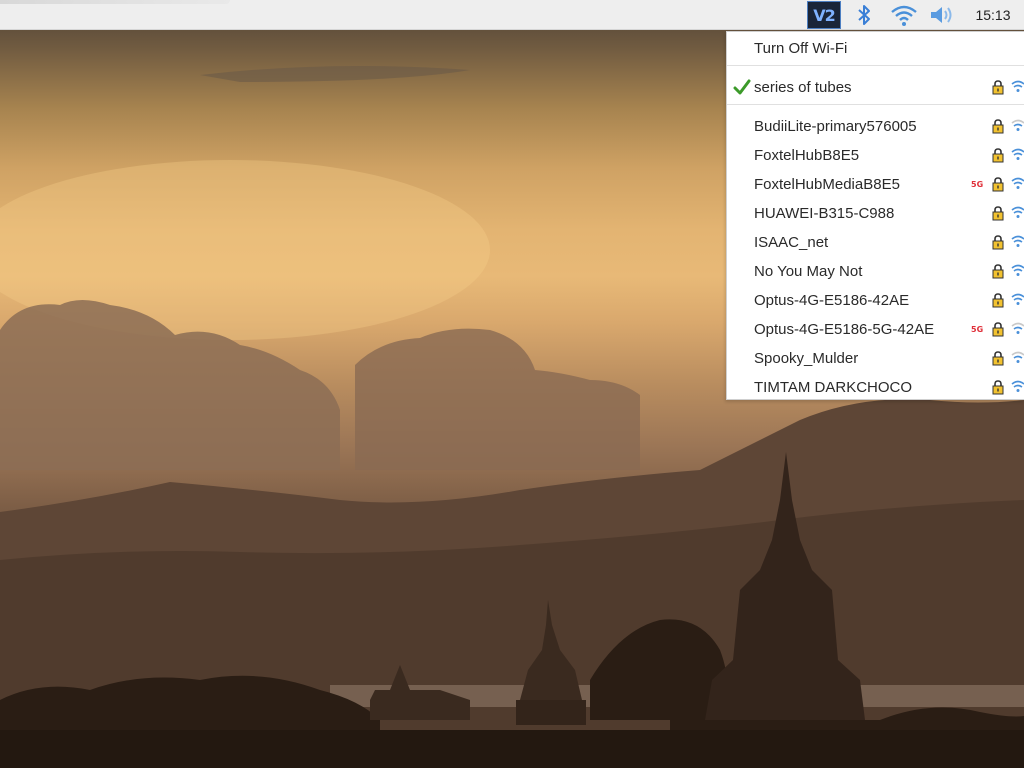  I want to click on vnc-tray-button: V2, so click(824, 15).